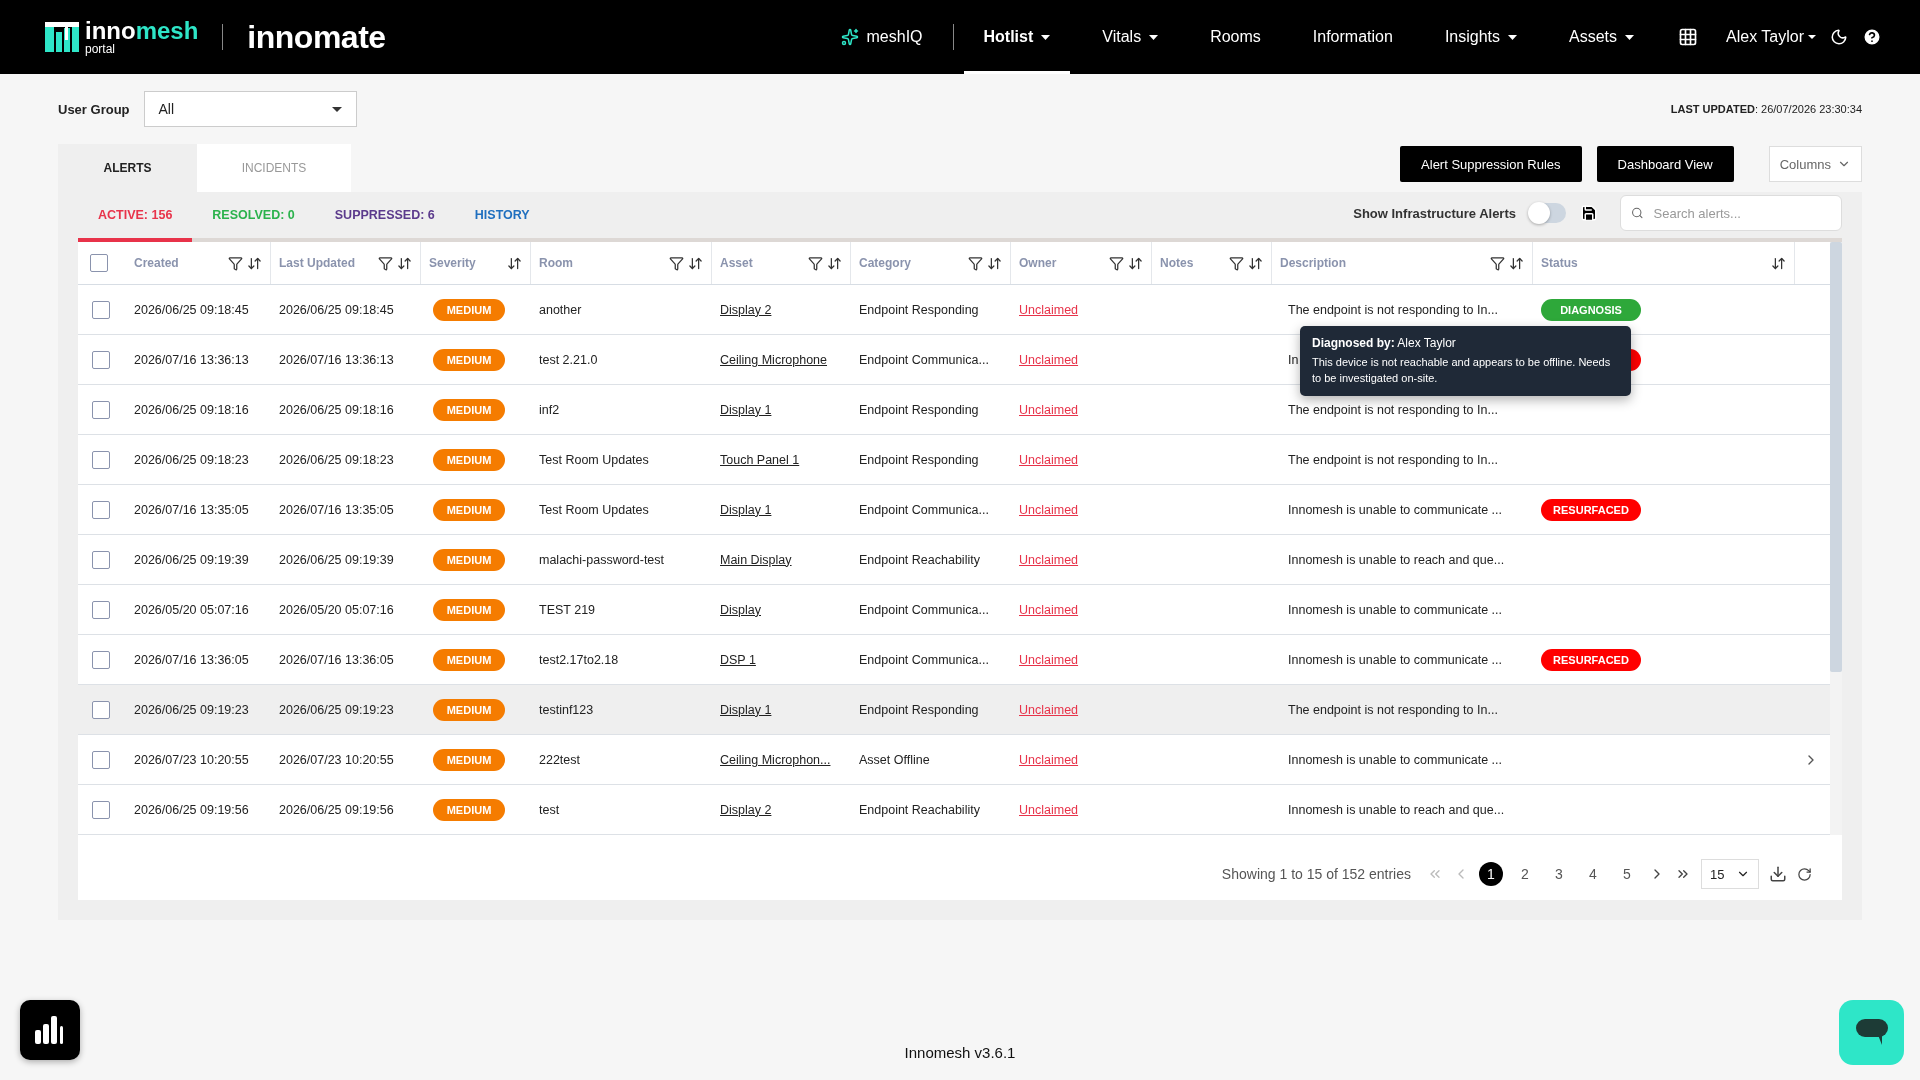 This screenshot has width=1920, height=1080. What do you see at coordinates (1589, 213) in the screenshot?
I see `save-icon` at bounding box center [1589, 213].